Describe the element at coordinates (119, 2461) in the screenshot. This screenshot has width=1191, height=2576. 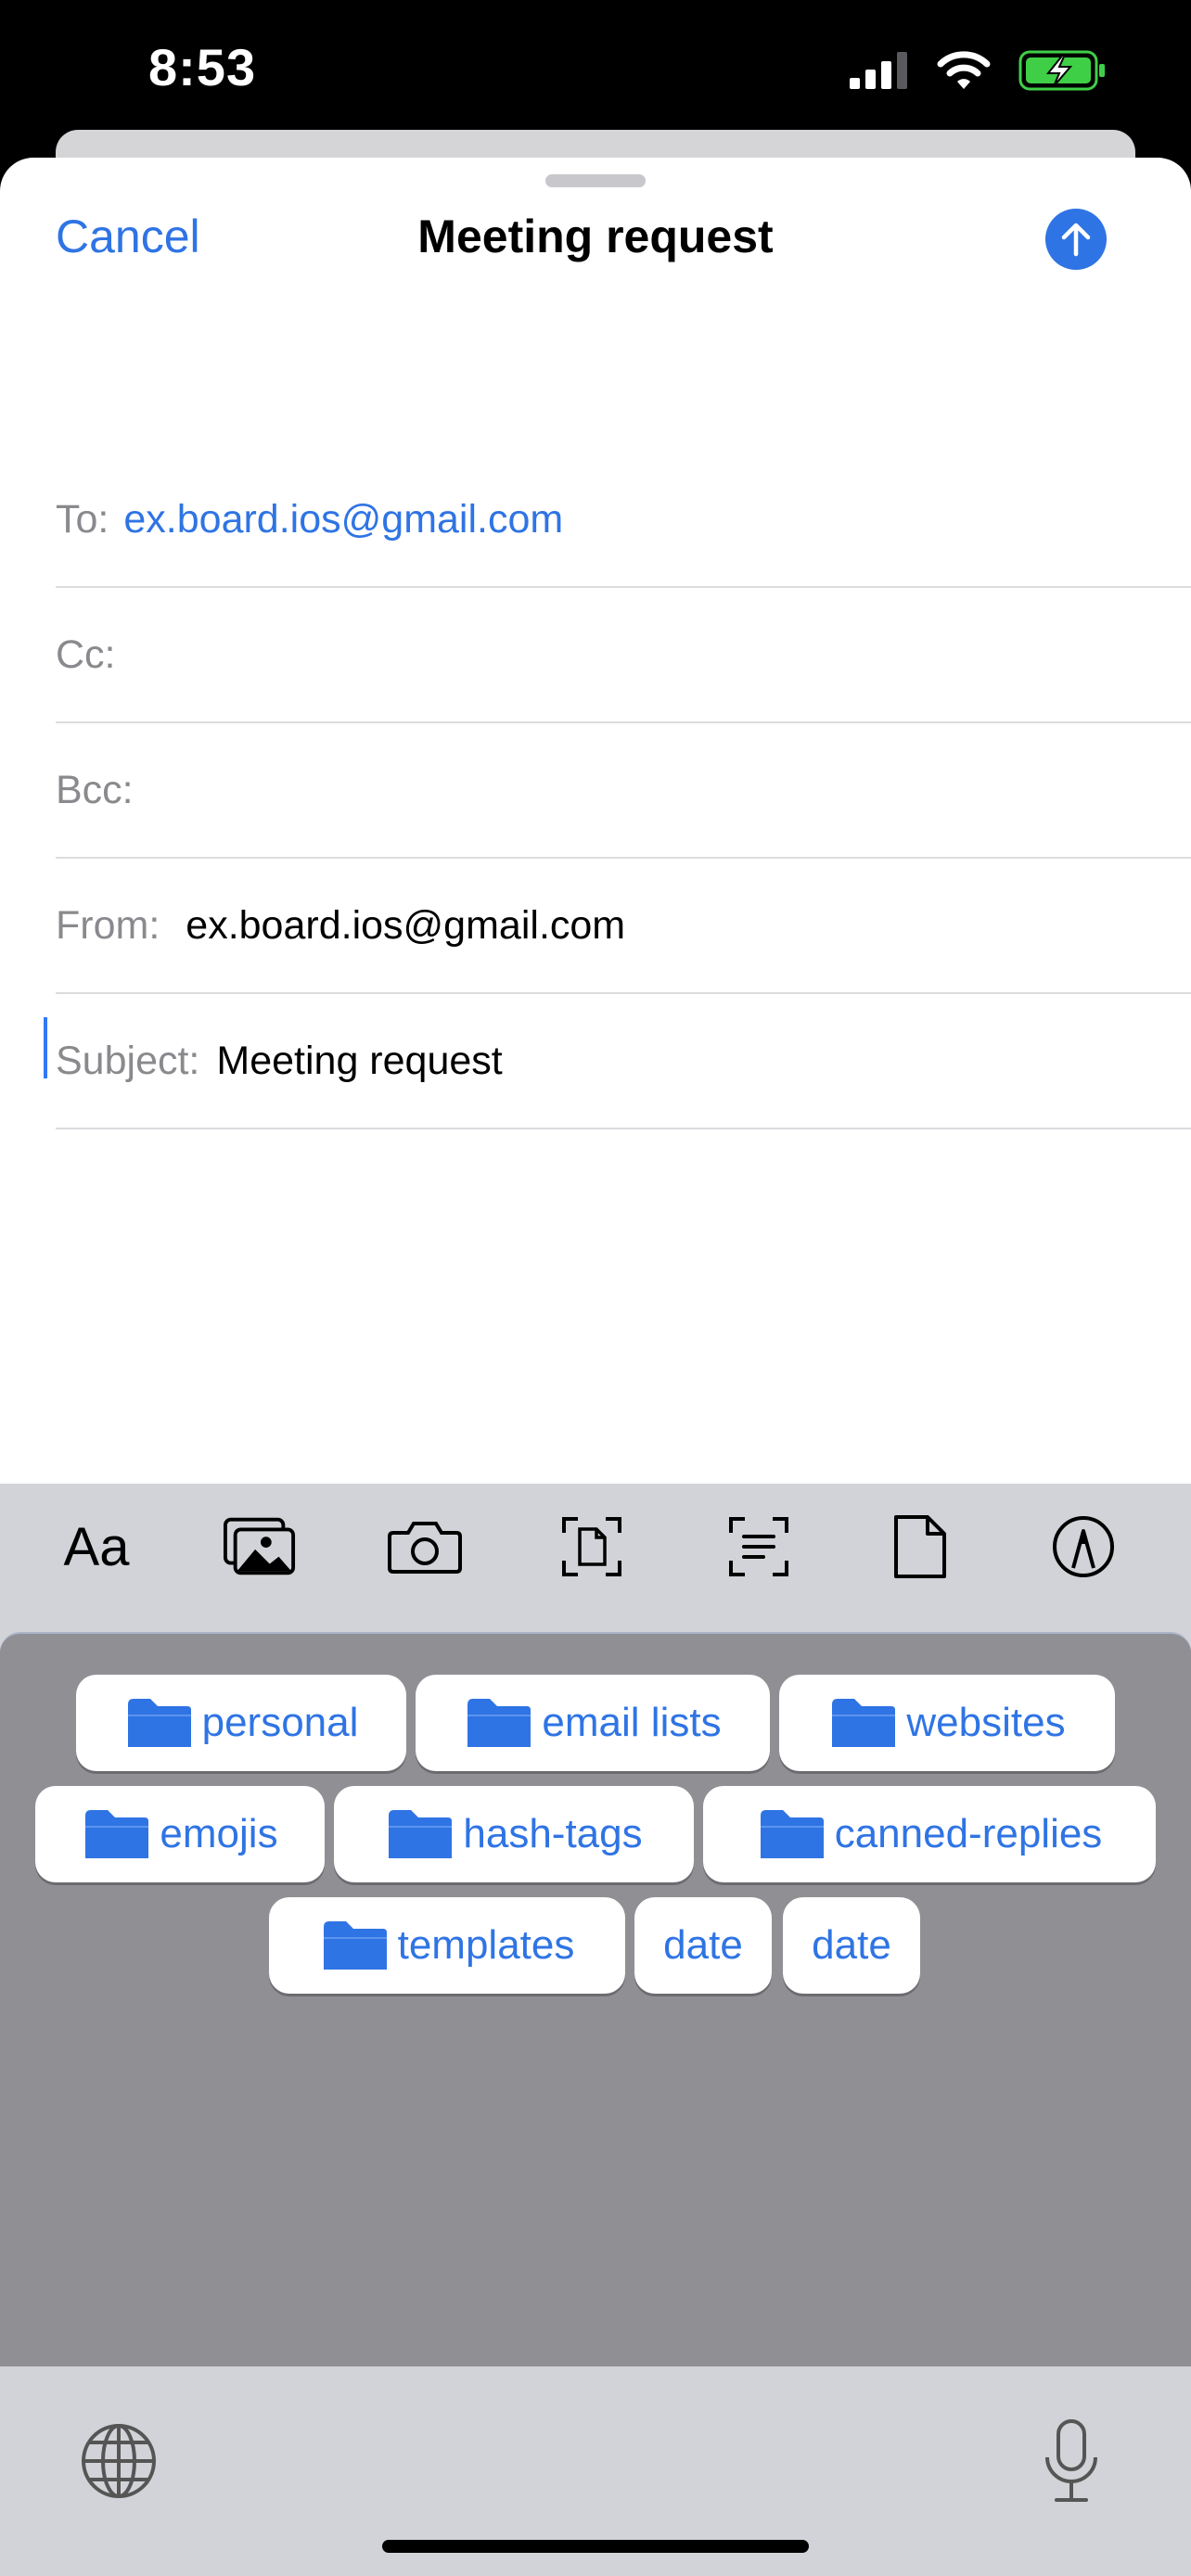
I see `globe-icon` at that location.